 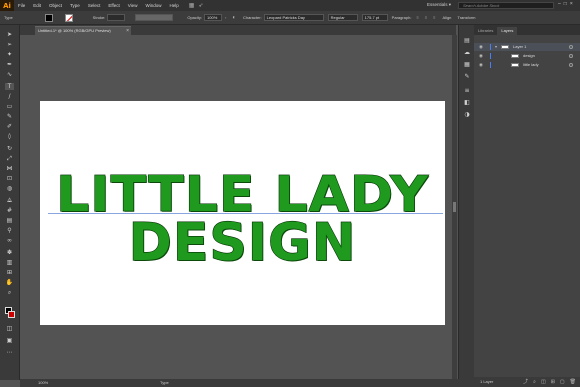 I want to click on artwork-text-line2: DESIGN, so click(x=242, y=242).